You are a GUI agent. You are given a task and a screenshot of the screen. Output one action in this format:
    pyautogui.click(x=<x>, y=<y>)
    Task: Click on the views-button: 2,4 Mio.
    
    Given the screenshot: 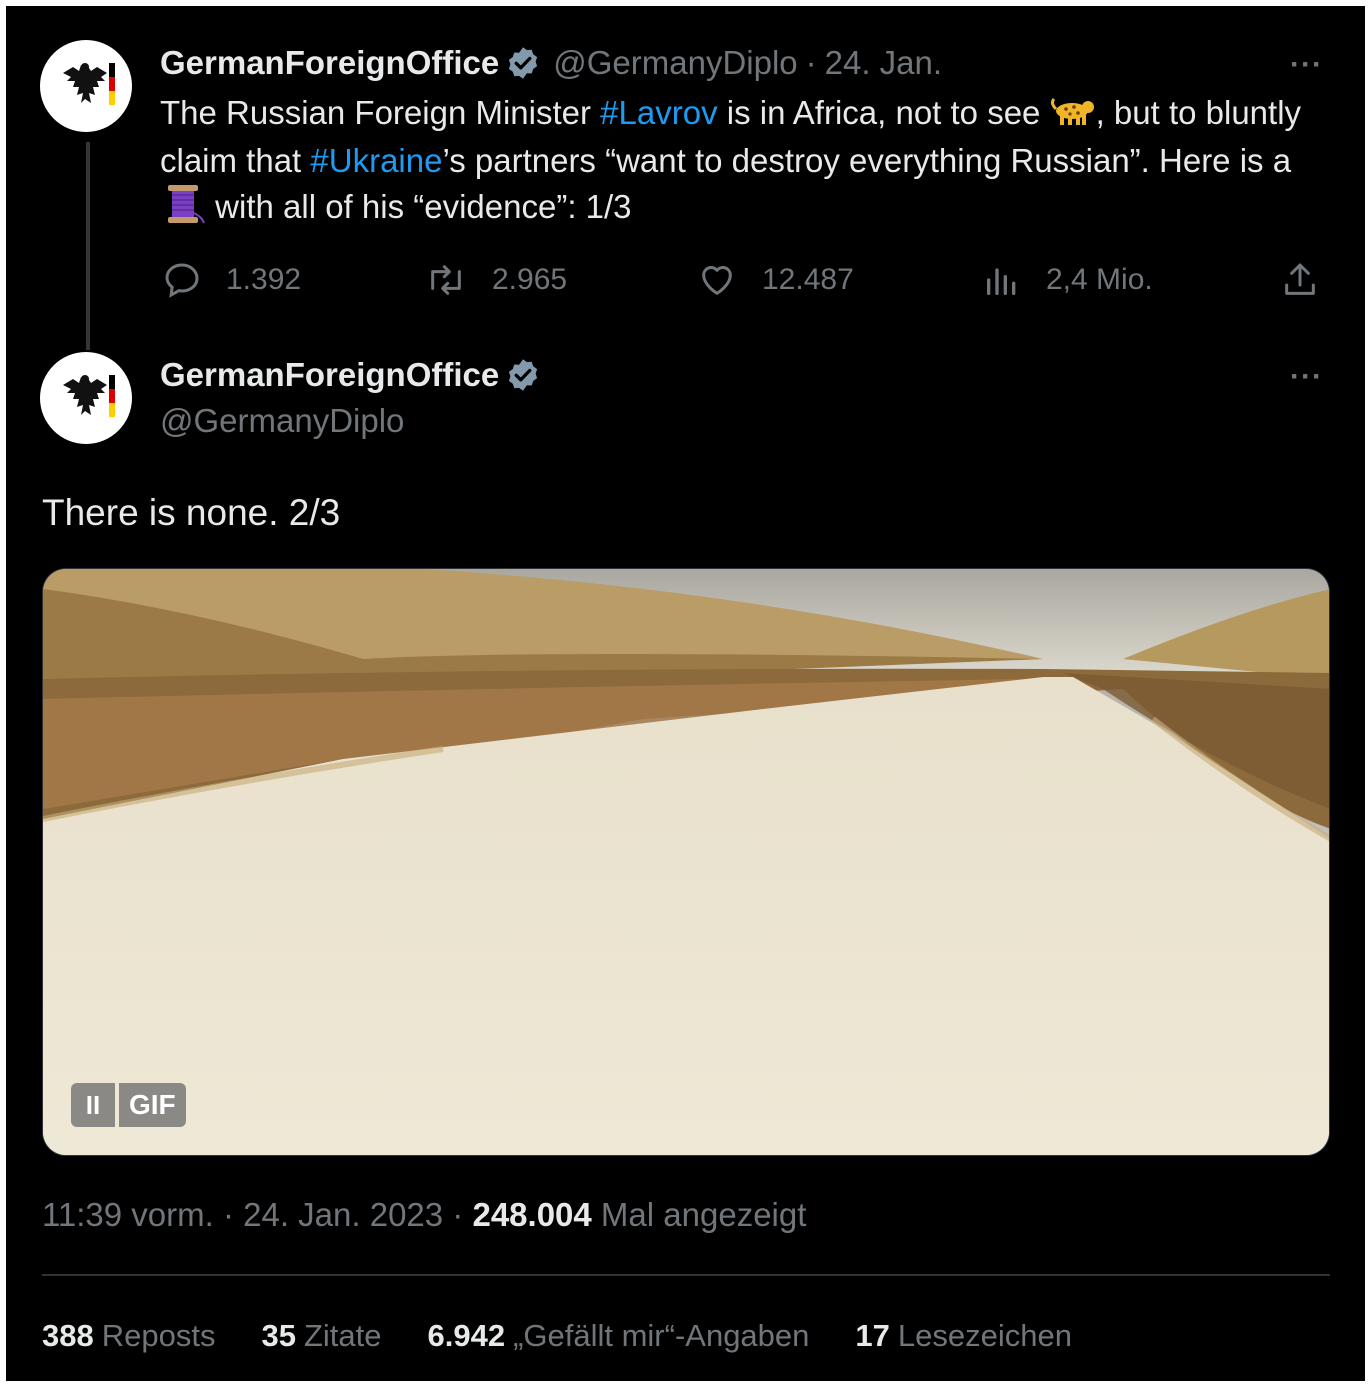 What is the action you would take?
    pyautogui.click(x=1067, y=280)
    